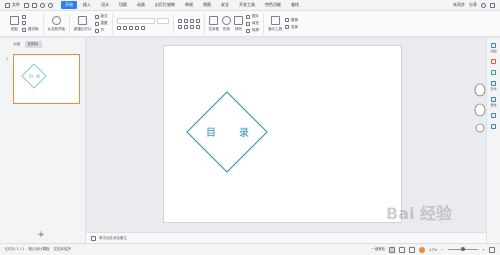 Image resolution: width=500 pixels, height=255 pixels. What do you see at coordinates (83, 23) in the screenshot?
I see `new-slide-button: 新建幻灯片` at bounding box center [83, 23].